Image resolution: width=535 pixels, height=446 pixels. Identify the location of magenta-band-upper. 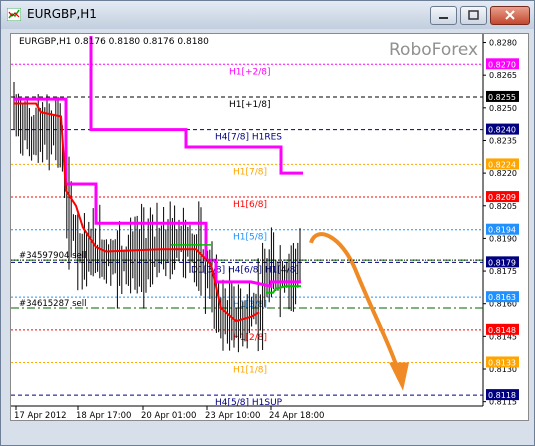
(196, 105).